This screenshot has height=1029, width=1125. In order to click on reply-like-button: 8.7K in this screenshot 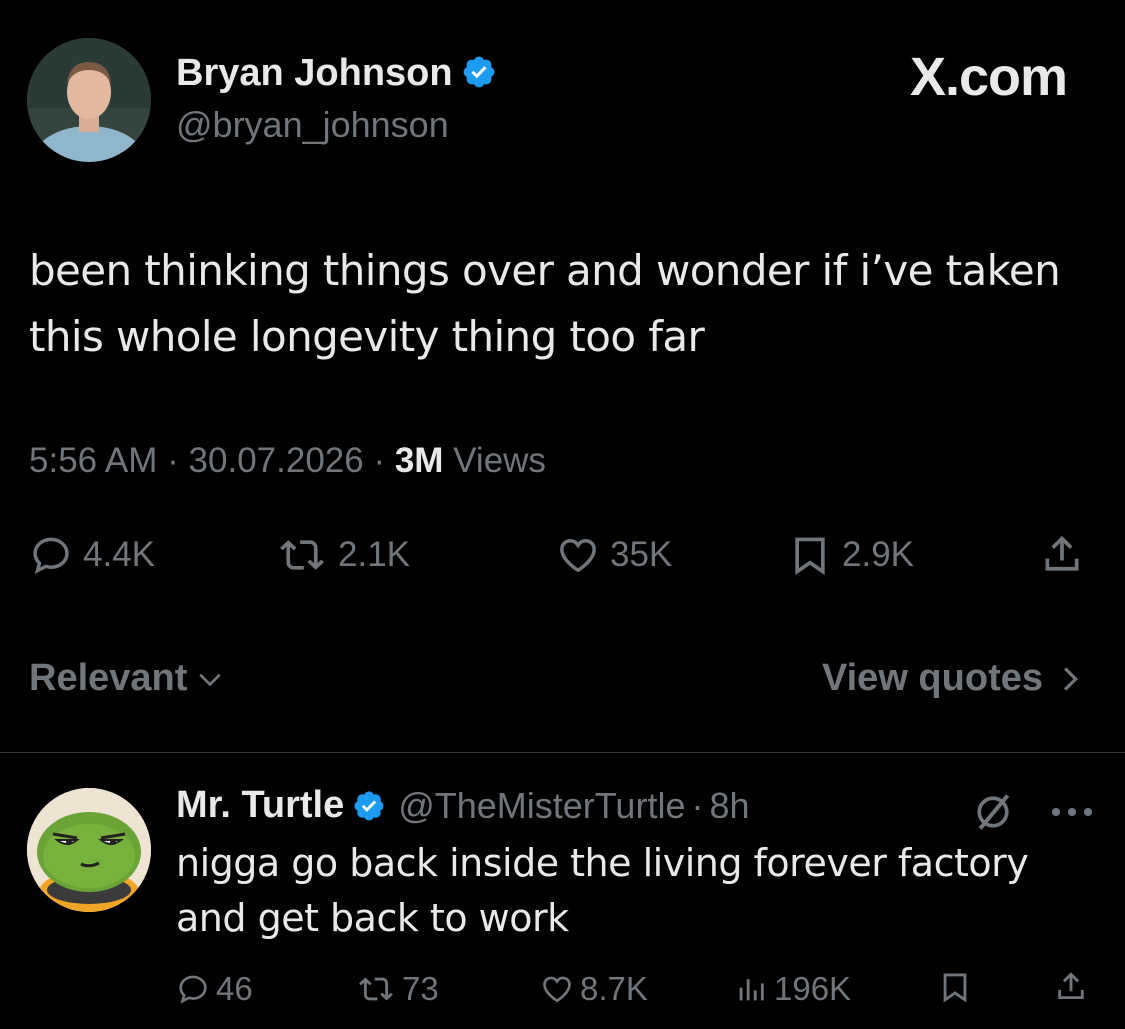, I will do `click(594, 989)`.